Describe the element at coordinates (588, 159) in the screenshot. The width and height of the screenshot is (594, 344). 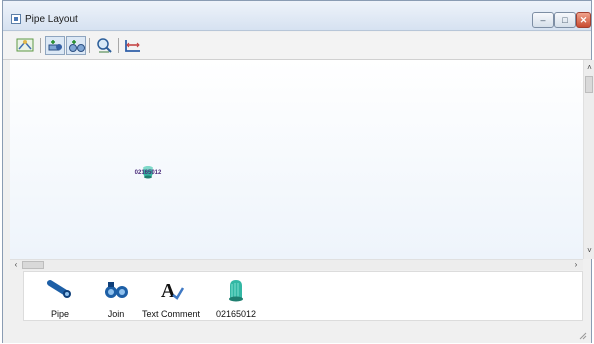
I see `vertical-scrollbar: ˄ ˅` at that location.